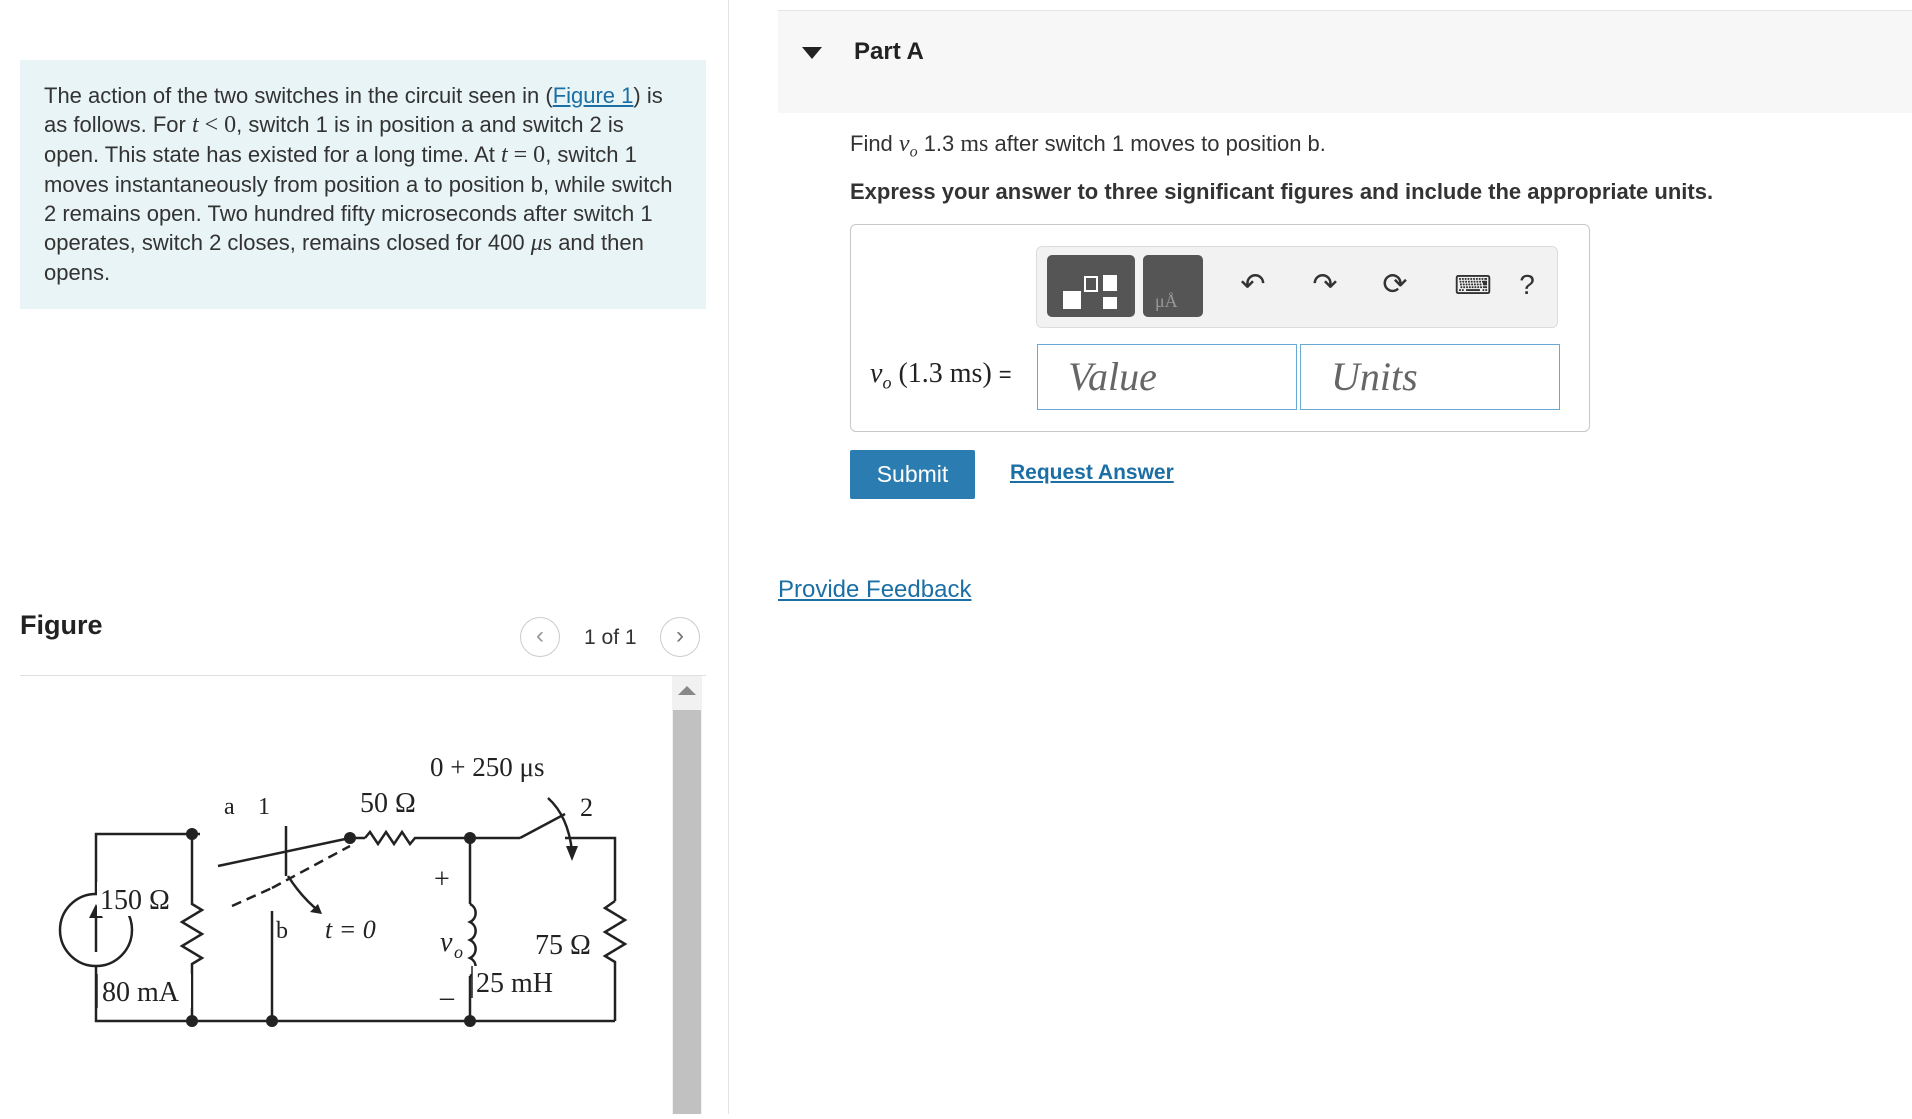  What do you see at coordinates (887, 382) in the screenshot?
I see `answer-sub: o` at bounding box center [887, 382].